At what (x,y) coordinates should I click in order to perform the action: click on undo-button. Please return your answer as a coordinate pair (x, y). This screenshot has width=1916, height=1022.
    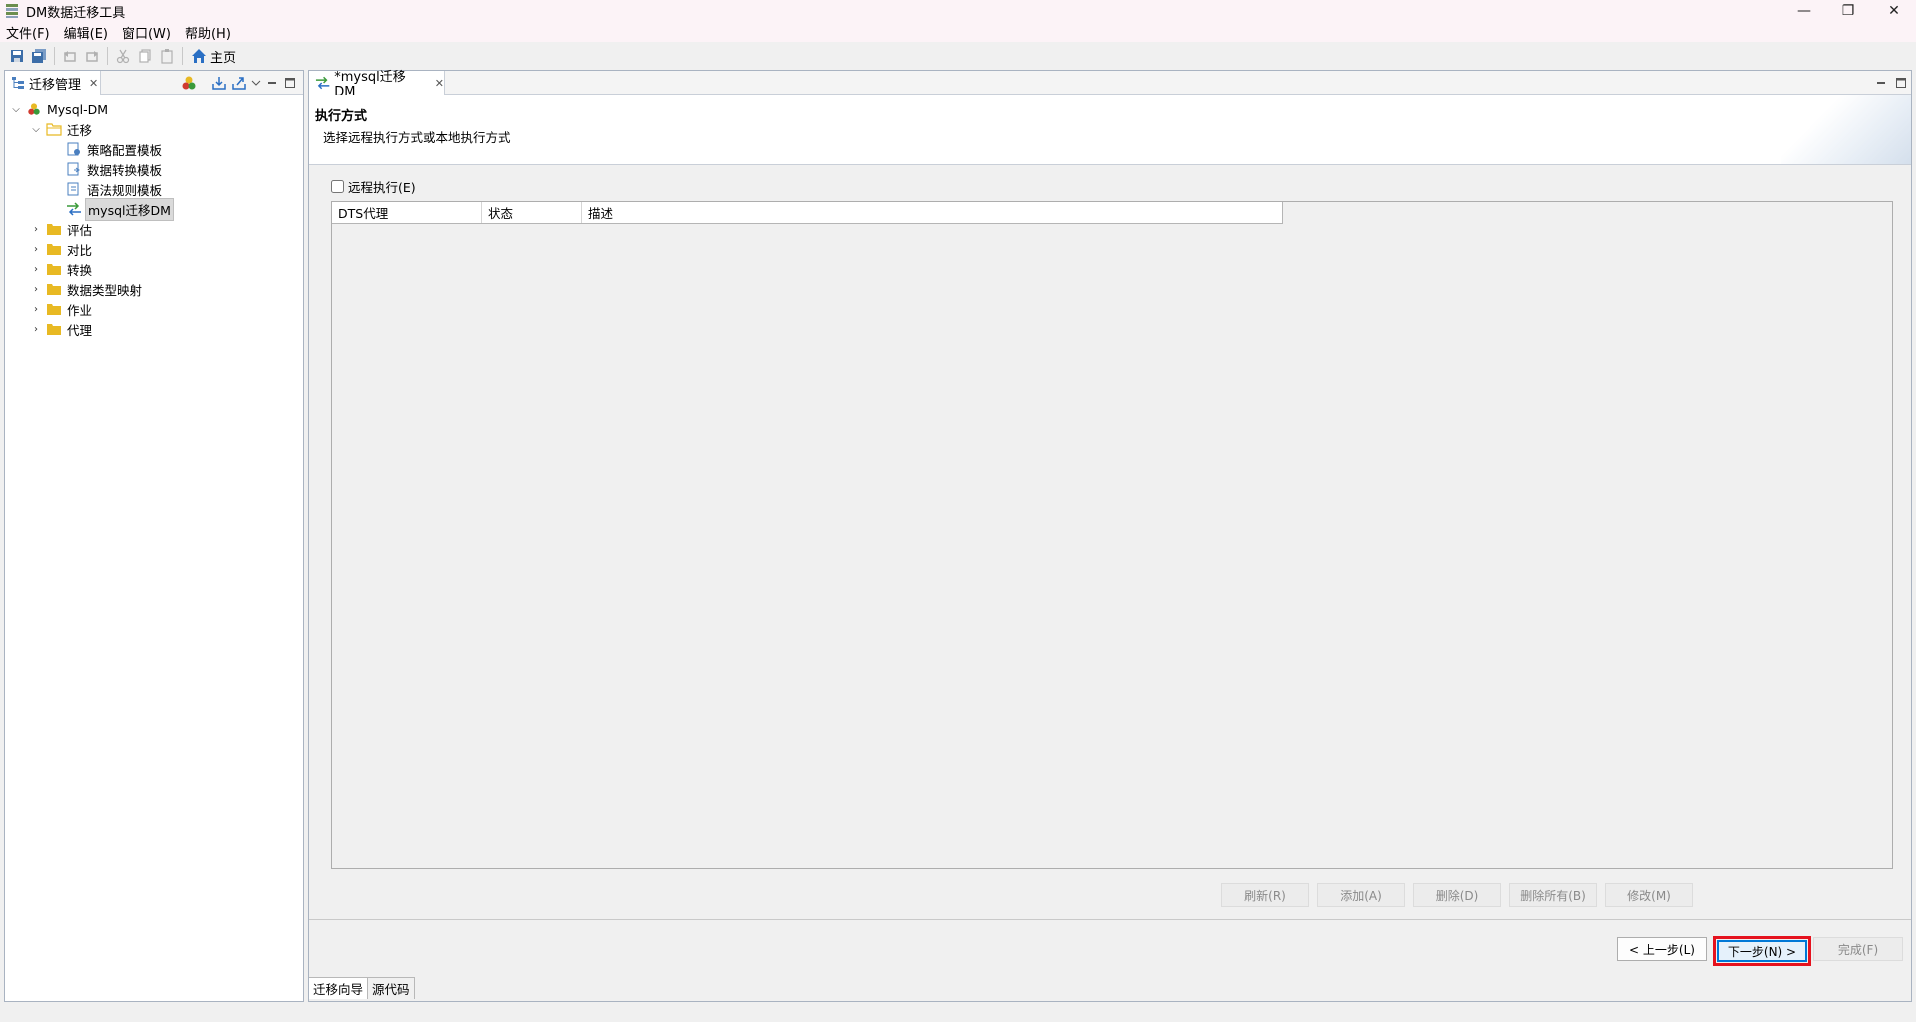
    Looking at the image, I should click on (70, 56).